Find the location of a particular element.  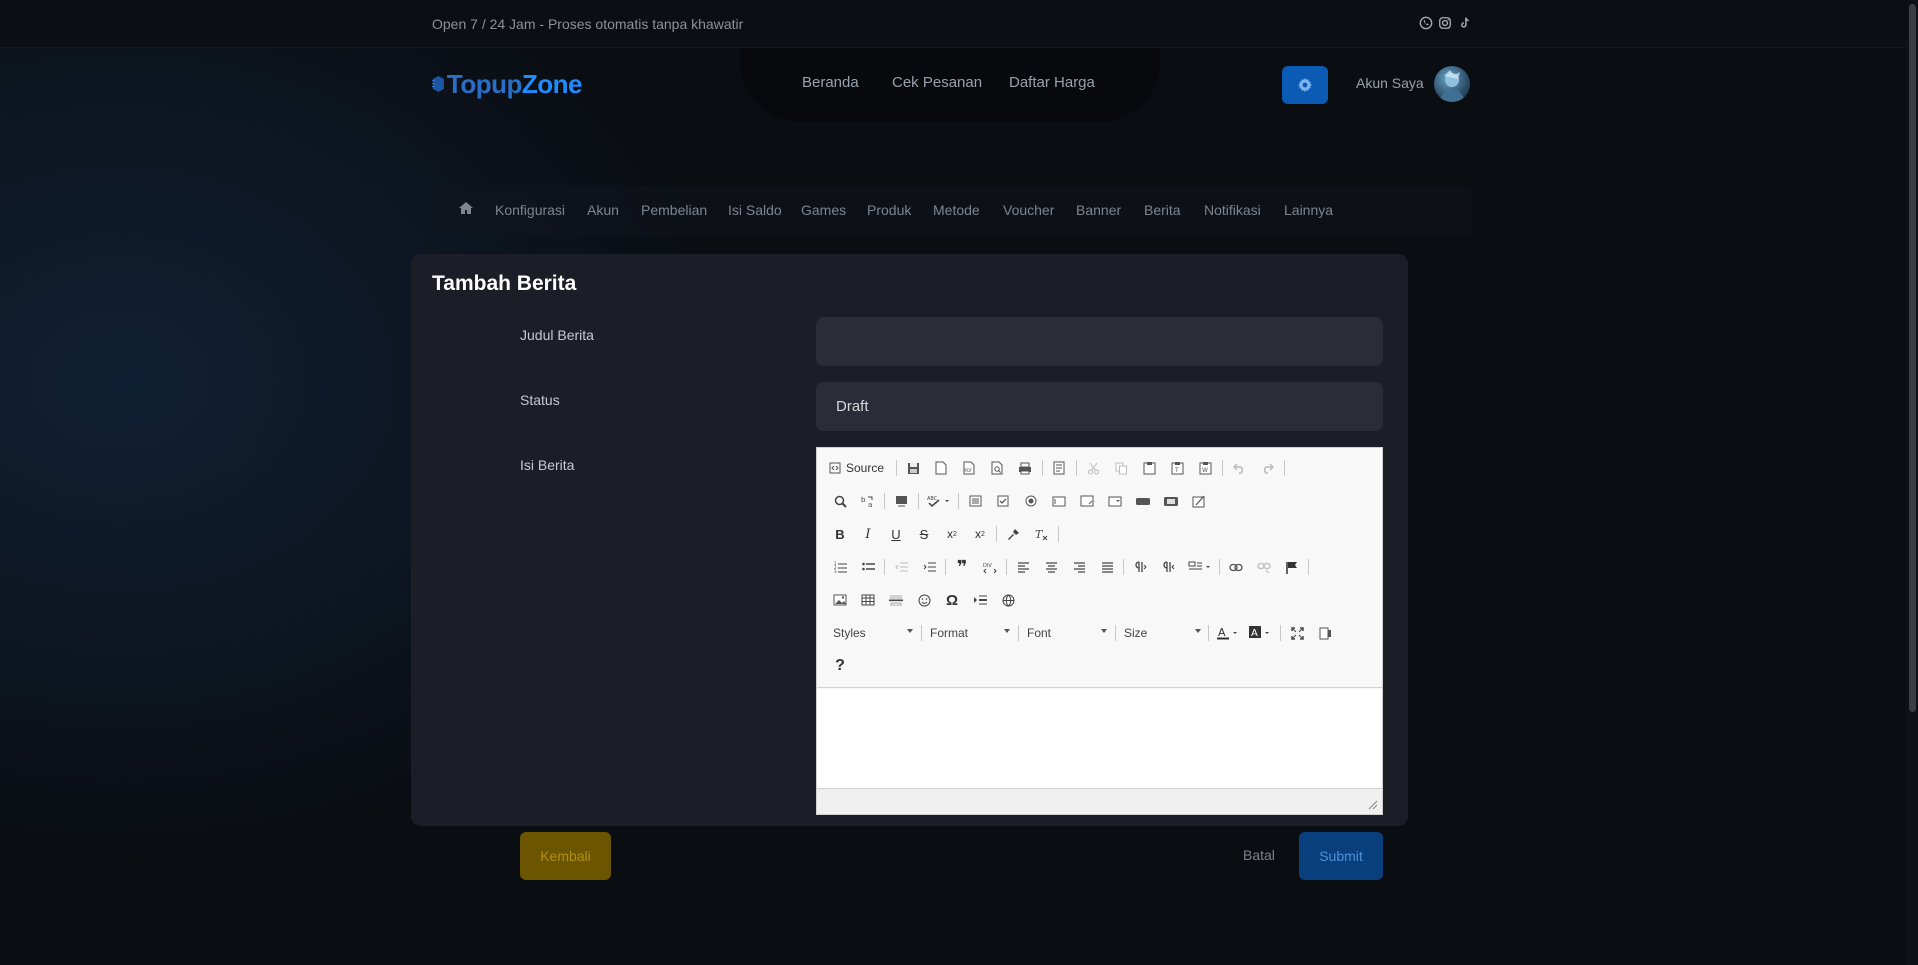

text-direction-rtl-icon is located at coordinates (1168, 567).